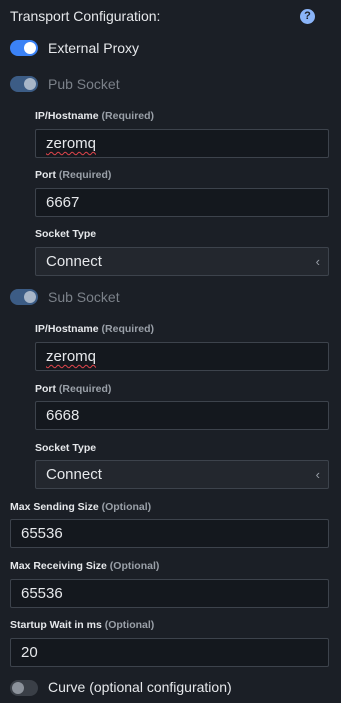 The height and width of the screenshot is (703, 341). Describe the element at coordinates (169, 652) in the screenshot. I see `startup-wait-input: 20` at that location.